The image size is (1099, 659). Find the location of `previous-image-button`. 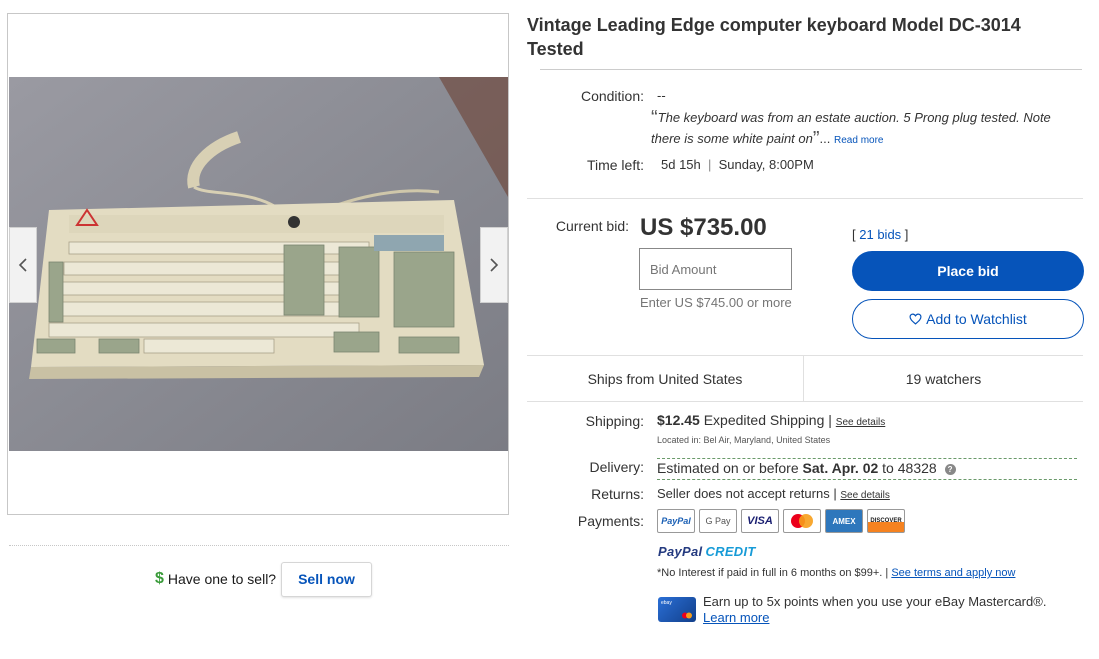

previous-image-button is located at coordinates (23, 265).